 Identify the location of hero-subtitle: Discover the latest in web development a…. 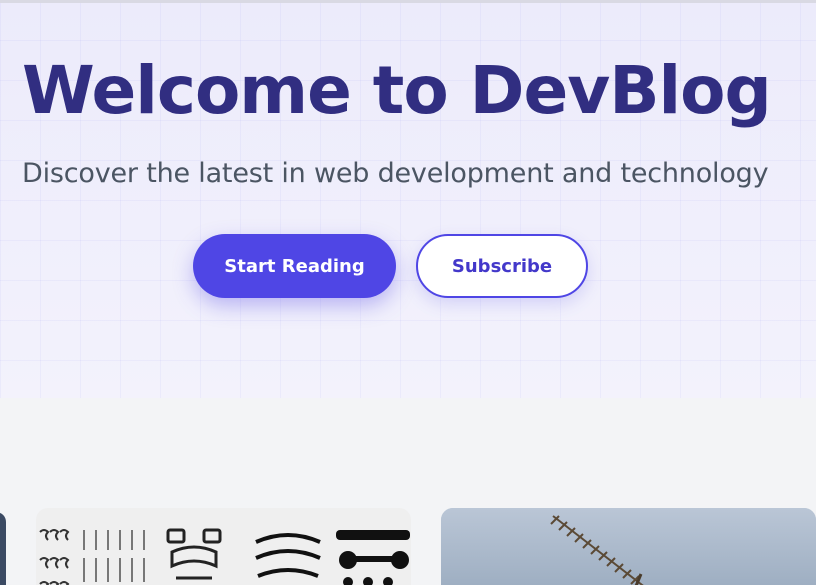
(395, 173).